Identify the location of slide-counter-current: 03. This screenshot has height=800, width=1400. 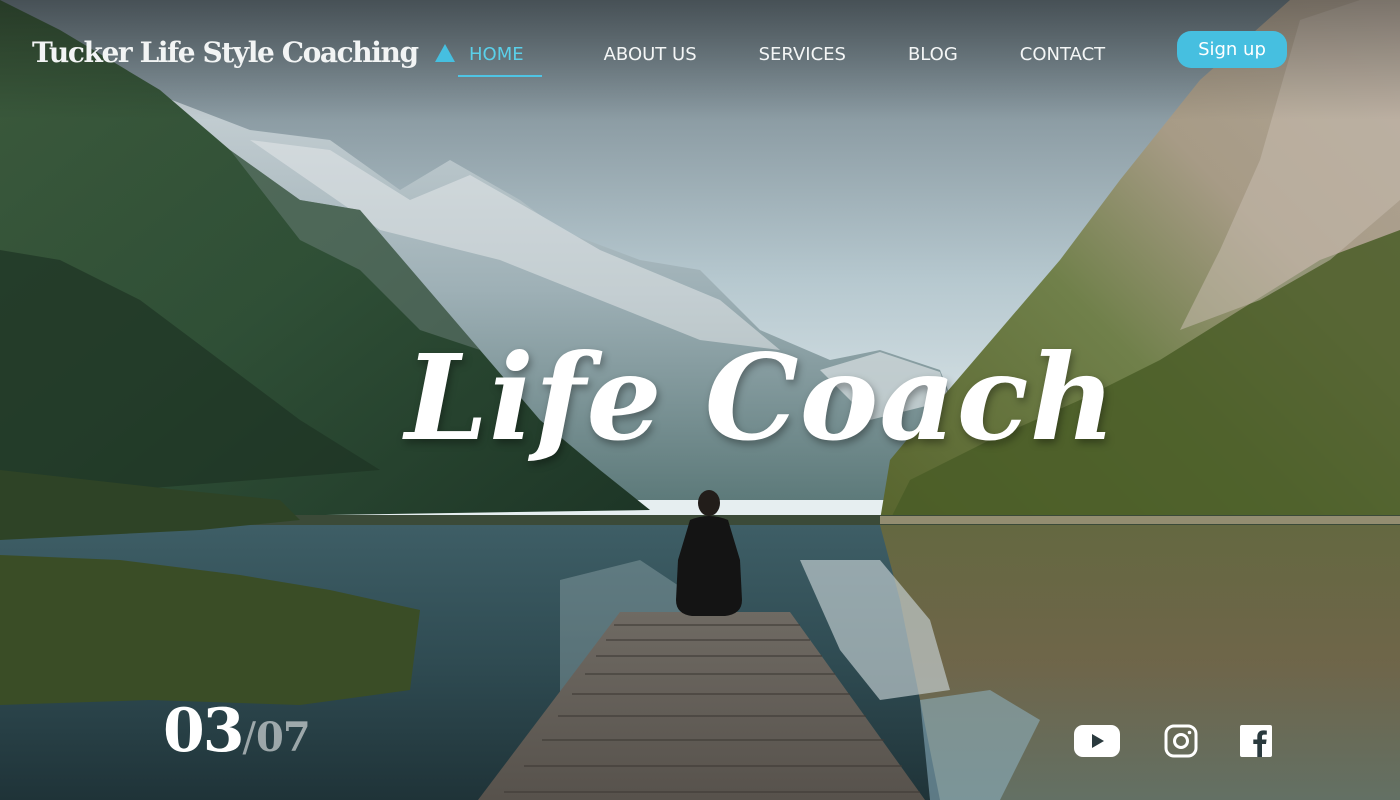
(203, 731).